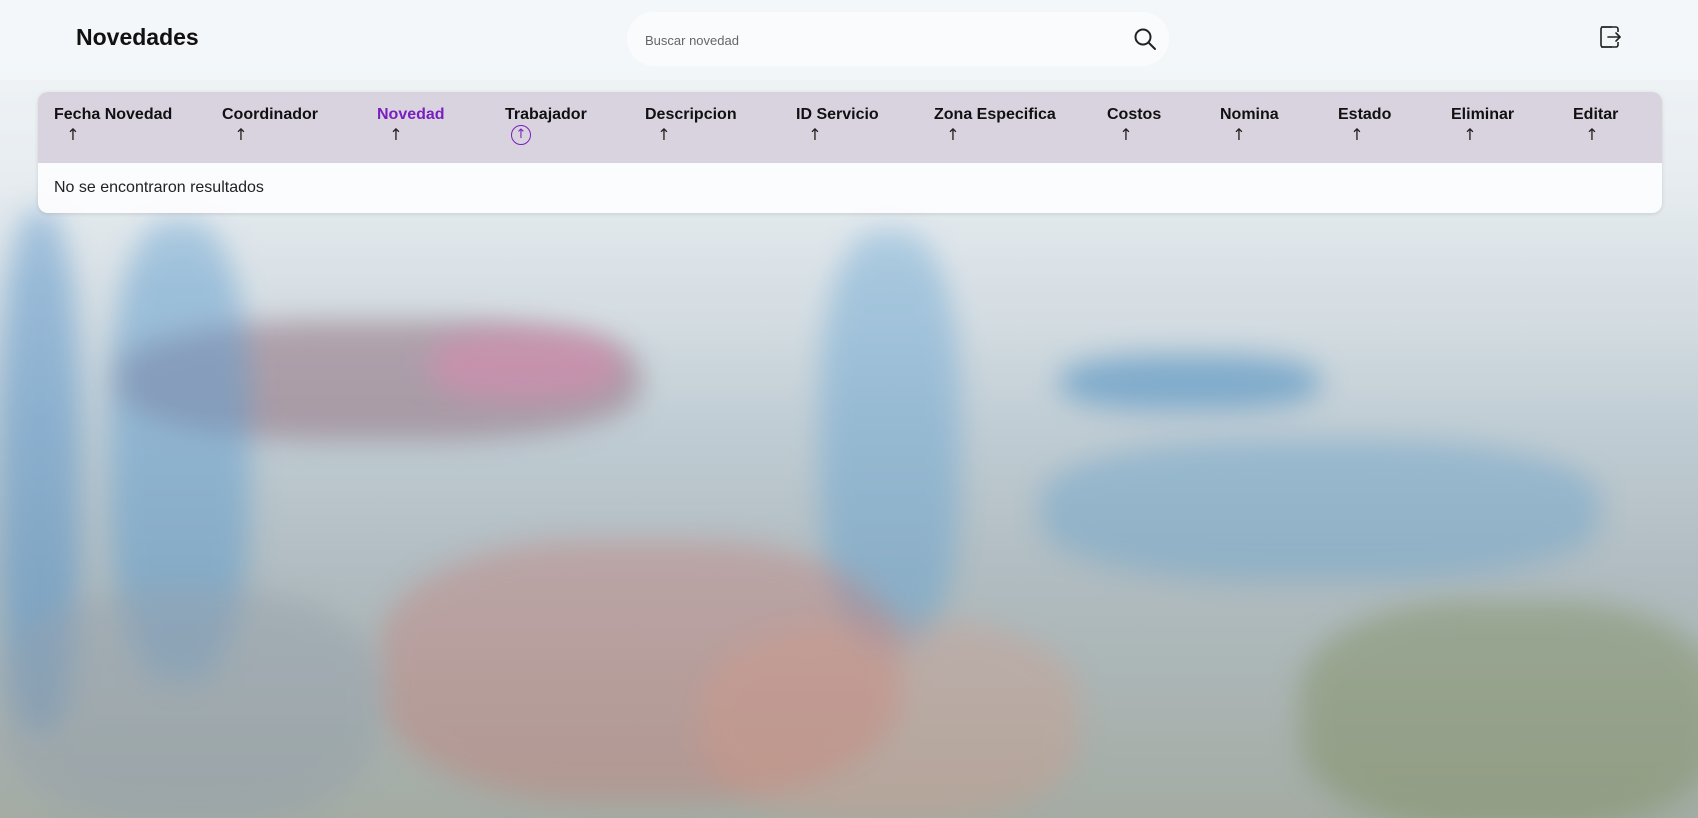 The width and height of the screenshot is (1698, 818). Describe the element at coordinates (1483, 114) in the screenshot. I see `column-label: Eliminar` at that location.